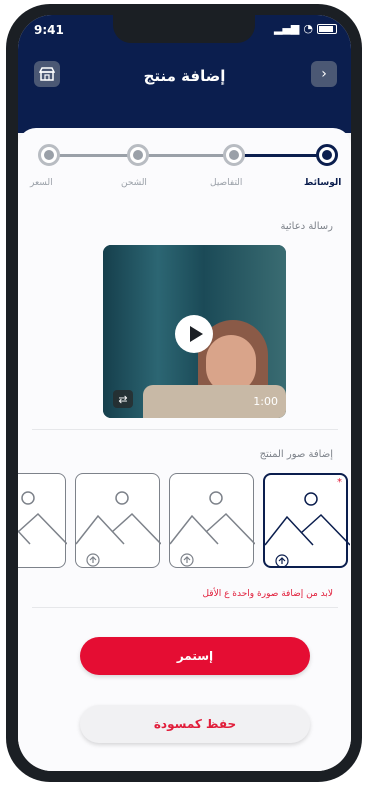  Describe the element at coordinates (265, 401) in the screenshot. I see `video-duration: 1:00` at that location.